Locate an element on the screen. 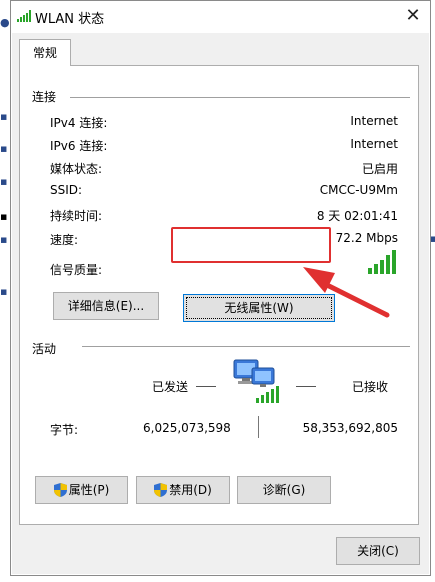  ipv6-label: IPv6 连接: is located at coordinates (79, 146).